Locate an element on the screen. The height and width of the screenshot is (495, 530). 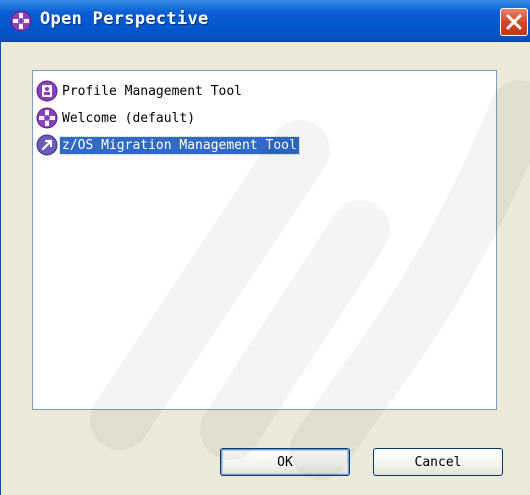
close-button is located at coordinates (514, 22).